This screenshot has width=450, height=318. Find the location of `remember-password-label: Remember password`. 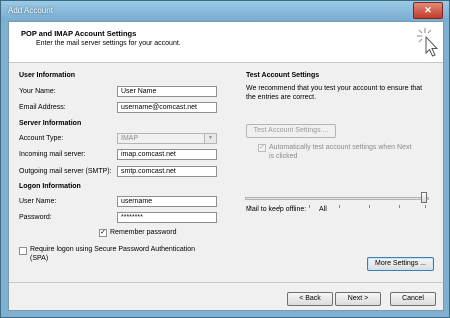

remember-password-label: Remember password is located at coordinates (143, 232).